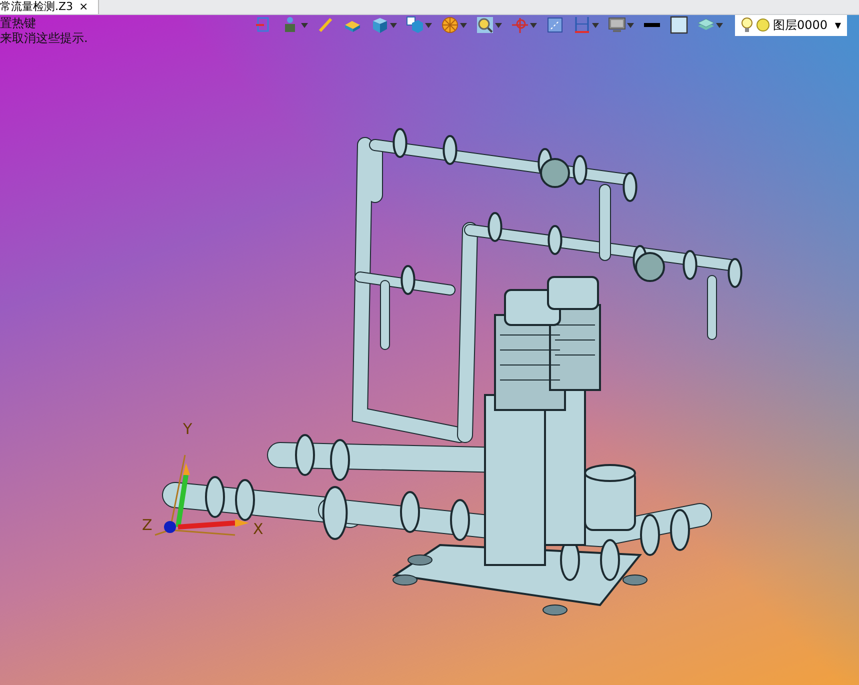 Image resolution: width=859 pixels, height=685 pixels. What do you see at coordinates (50, 7) in the screenshot?
I see `document-tab: 常流量检测.Z3 ×` at bounding box center [50, 7].